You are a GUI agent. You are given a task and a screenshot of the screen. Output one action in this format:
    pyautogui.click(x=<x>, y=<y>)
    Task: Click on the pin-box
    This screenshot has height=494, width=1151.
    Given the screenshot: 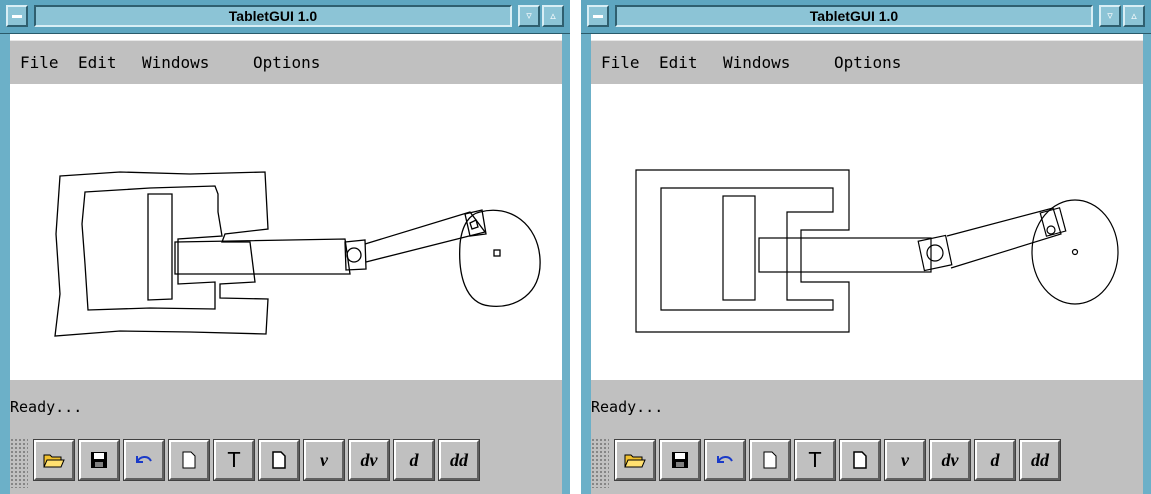 What is the action you would take?
    pyautogui.click(x=935, y=253)
    